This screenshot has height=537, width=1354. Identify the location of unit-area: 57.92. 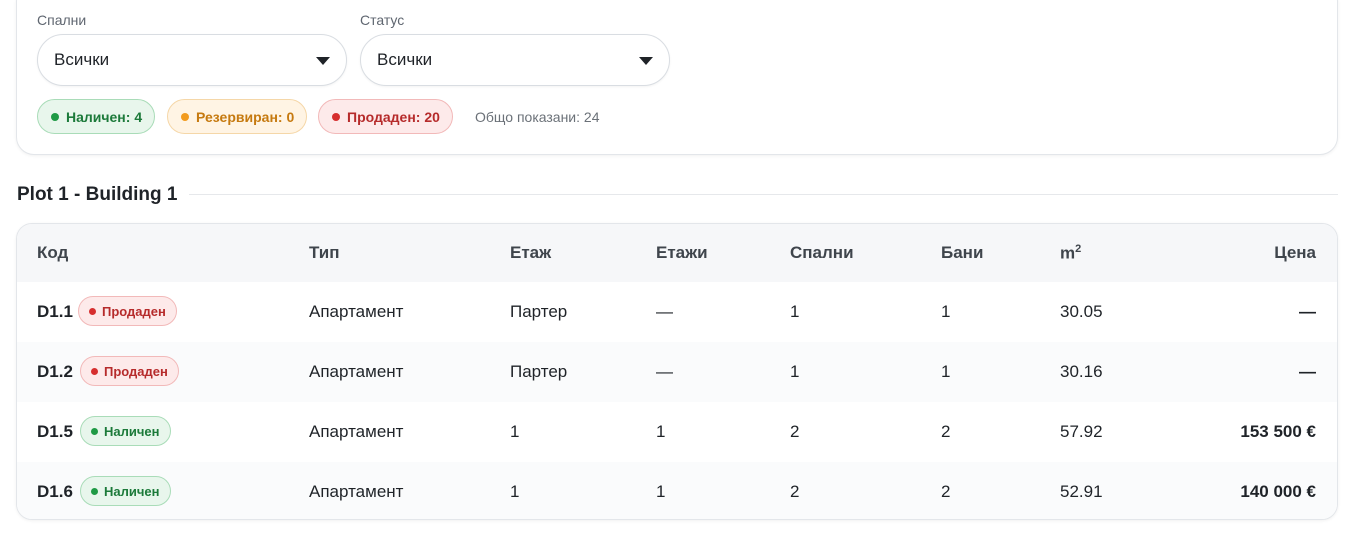
(1081, 431).